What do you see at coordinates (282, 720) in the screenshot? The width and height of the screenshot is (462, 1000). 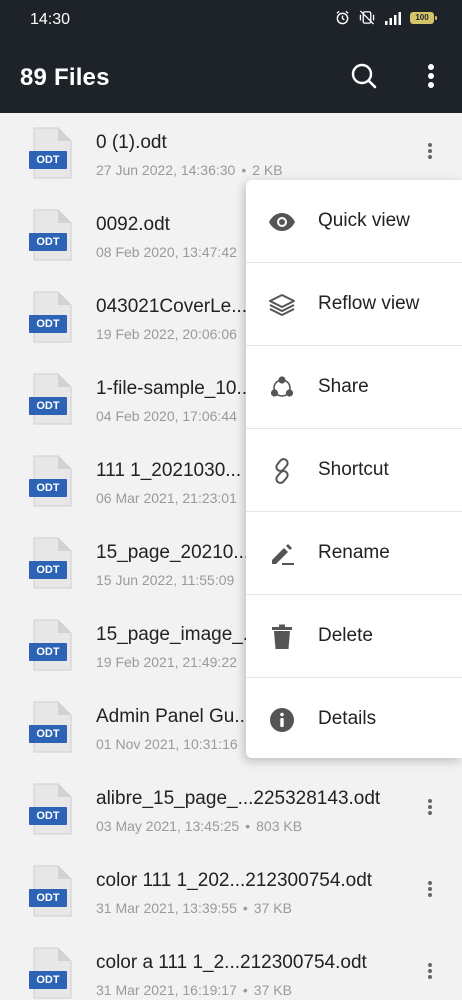 I see `info-icon` at bounding box center [282, 720].